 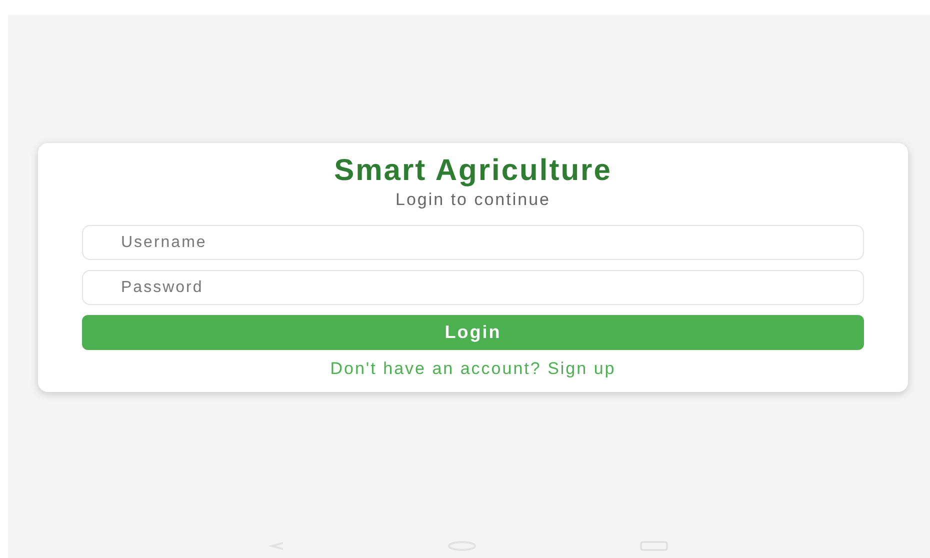 What do you see at coordinates (473, 369) in the screenshot?
I see `signup-link: Don't have an account? Sign up` at bounding box center [473, 369].